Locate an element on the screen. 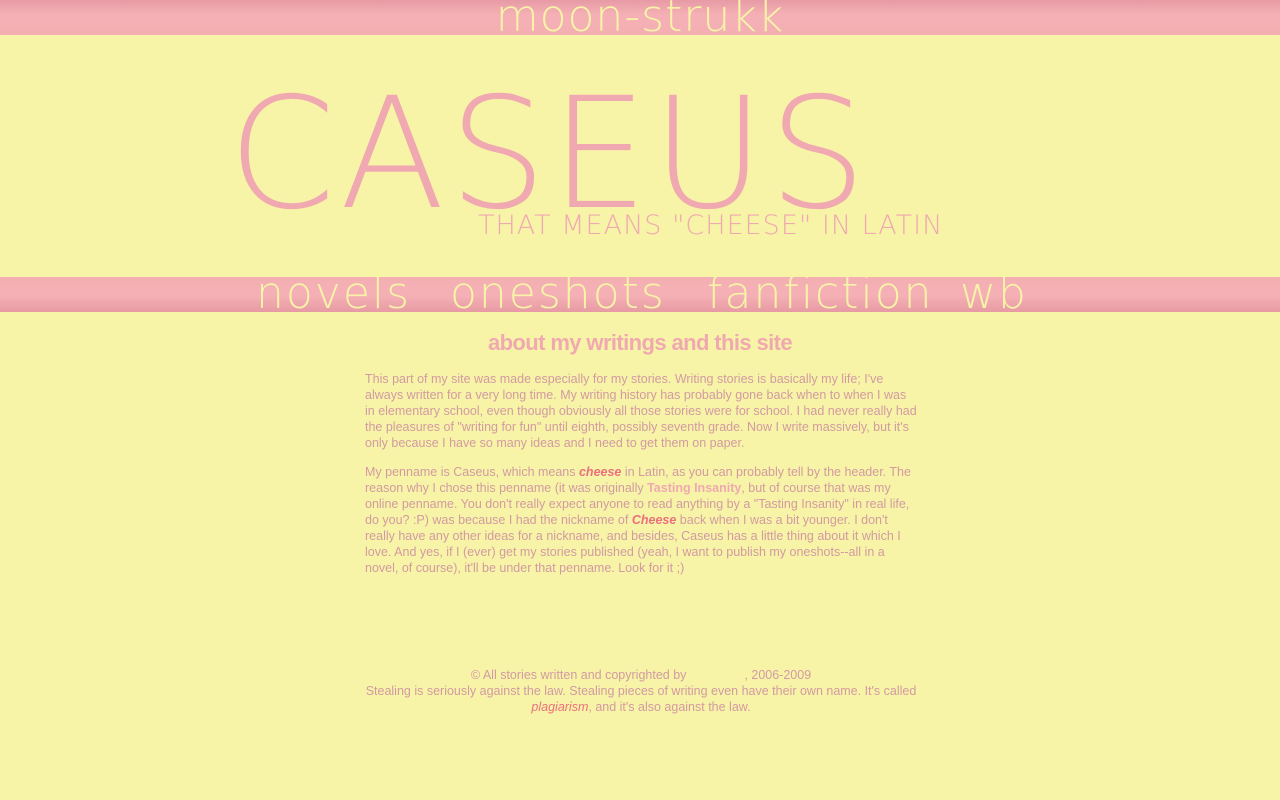 This screenshot has height=800, width=1280. cheese-nickname-emphasis: Cheese is located at coordinates (654, 520).